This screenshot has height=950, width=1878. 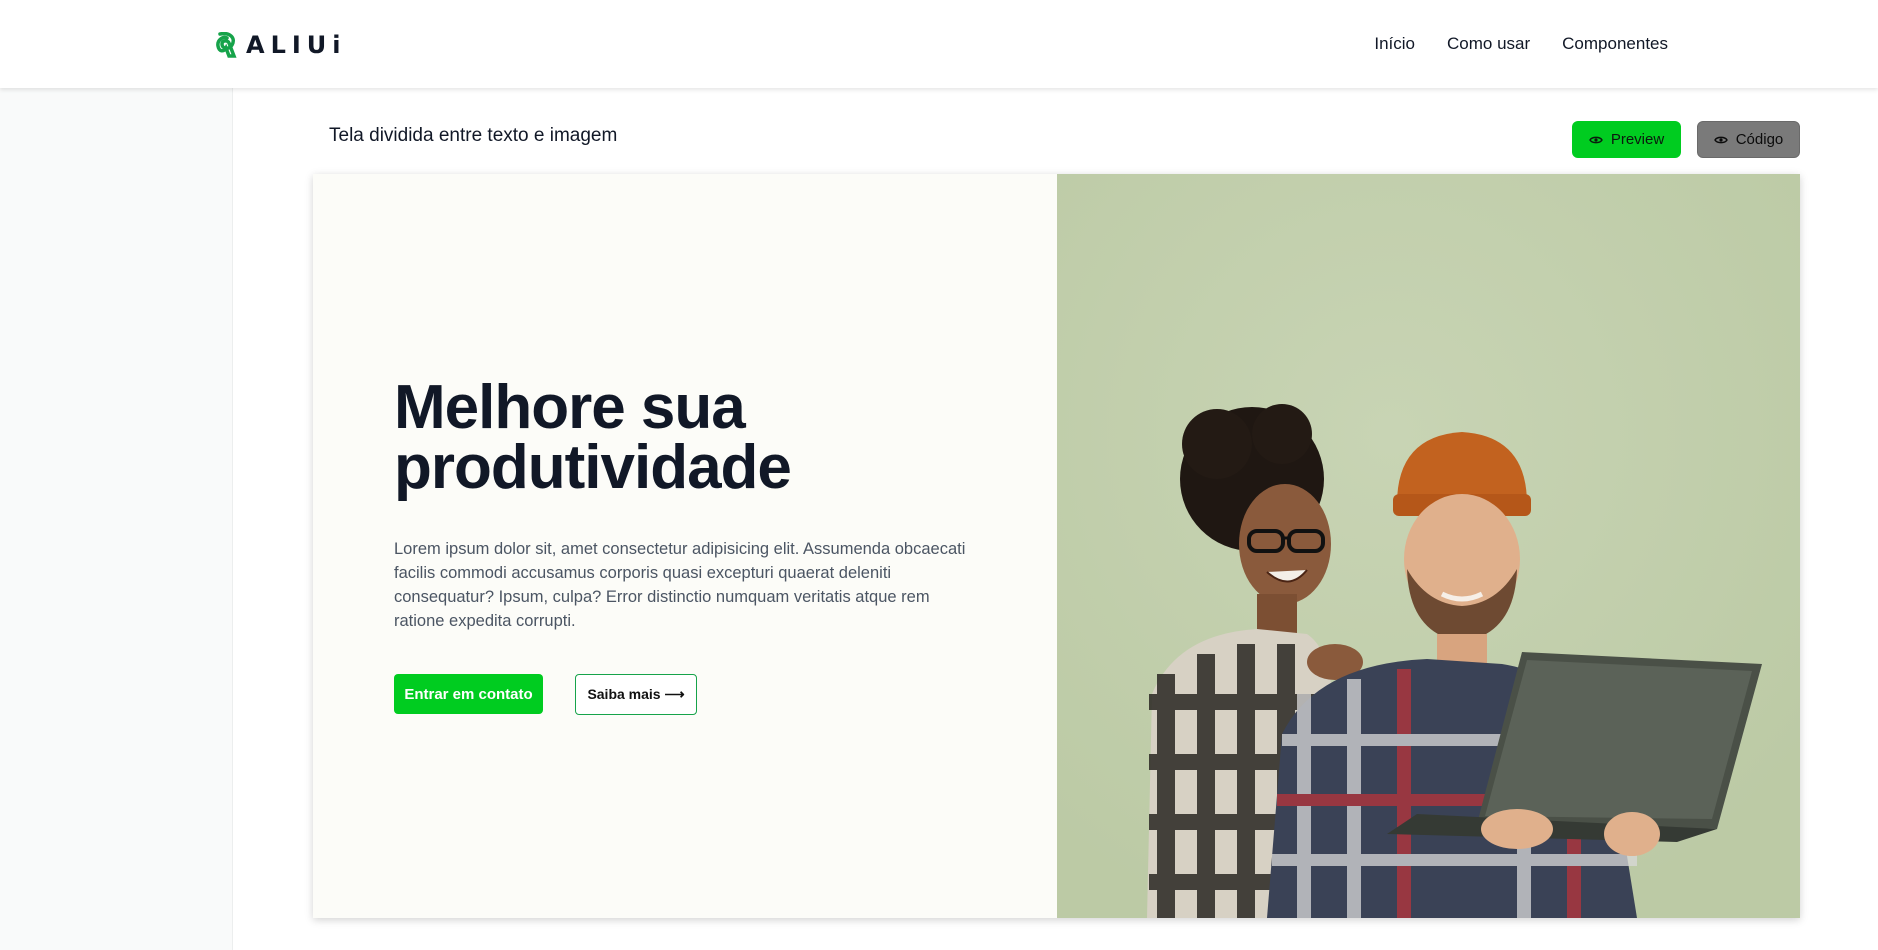 I want to click on contact-button: Entrar em contato, so click(x=468, y=694).